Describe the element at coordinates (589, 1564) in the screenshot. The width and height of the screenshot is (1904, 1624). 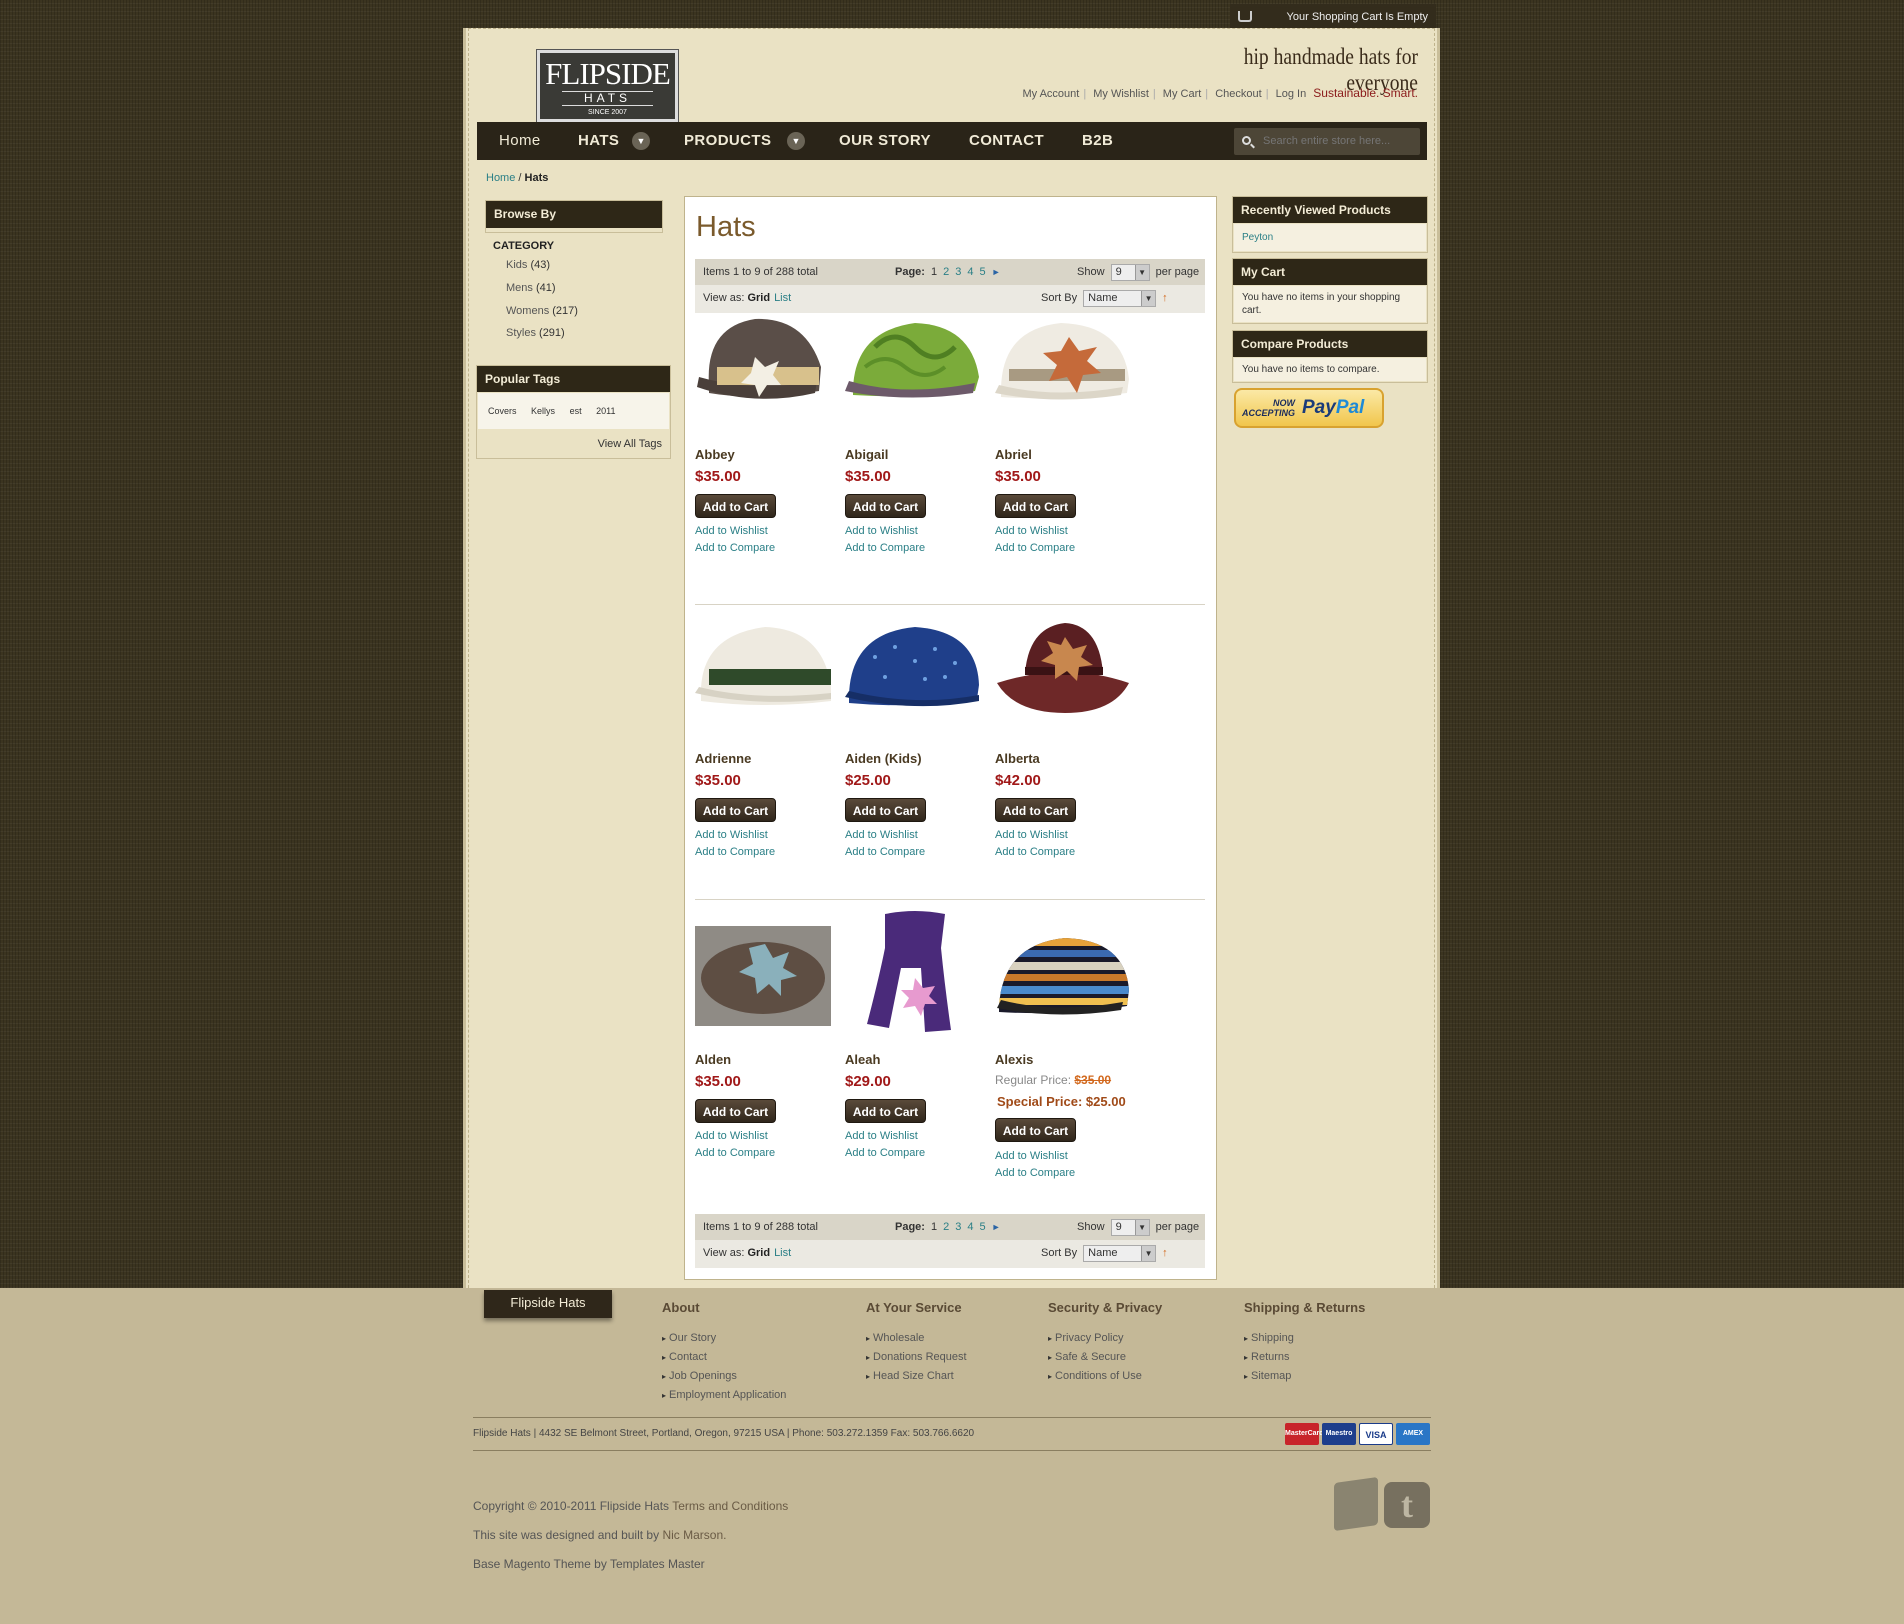
I see `theme-credit: Base Magento Theme by Templates Master` at that location.